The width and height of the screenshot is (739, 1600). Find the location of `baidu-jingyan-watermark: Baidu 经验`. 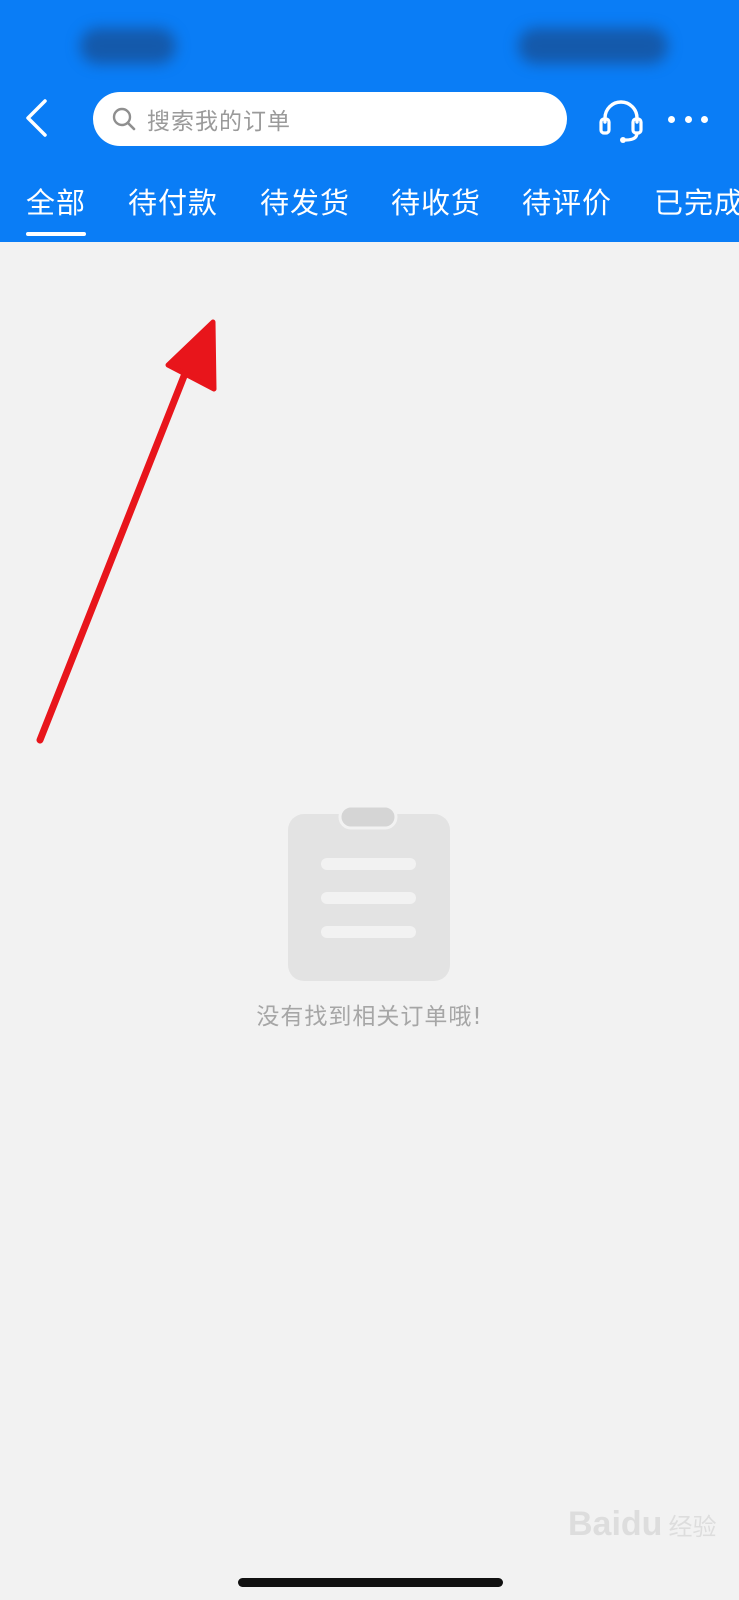

baidu-jingyan-watermark: Baidu 经验 is located at coordinates (642, 1524).